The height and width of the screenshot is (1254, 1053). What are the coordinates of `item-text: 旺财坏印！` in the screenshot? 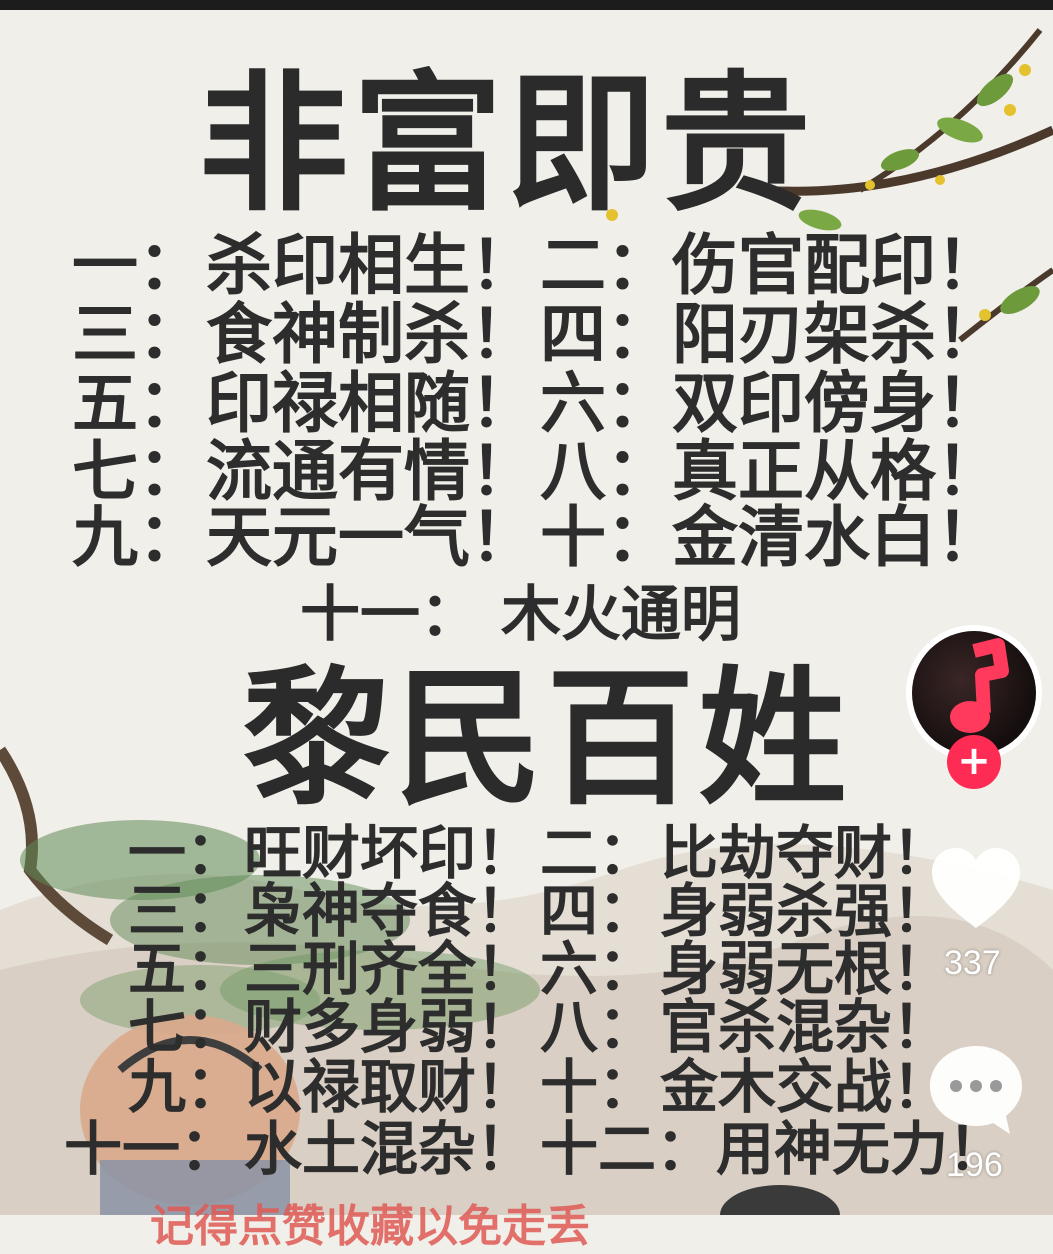 It's located at (389, 853).